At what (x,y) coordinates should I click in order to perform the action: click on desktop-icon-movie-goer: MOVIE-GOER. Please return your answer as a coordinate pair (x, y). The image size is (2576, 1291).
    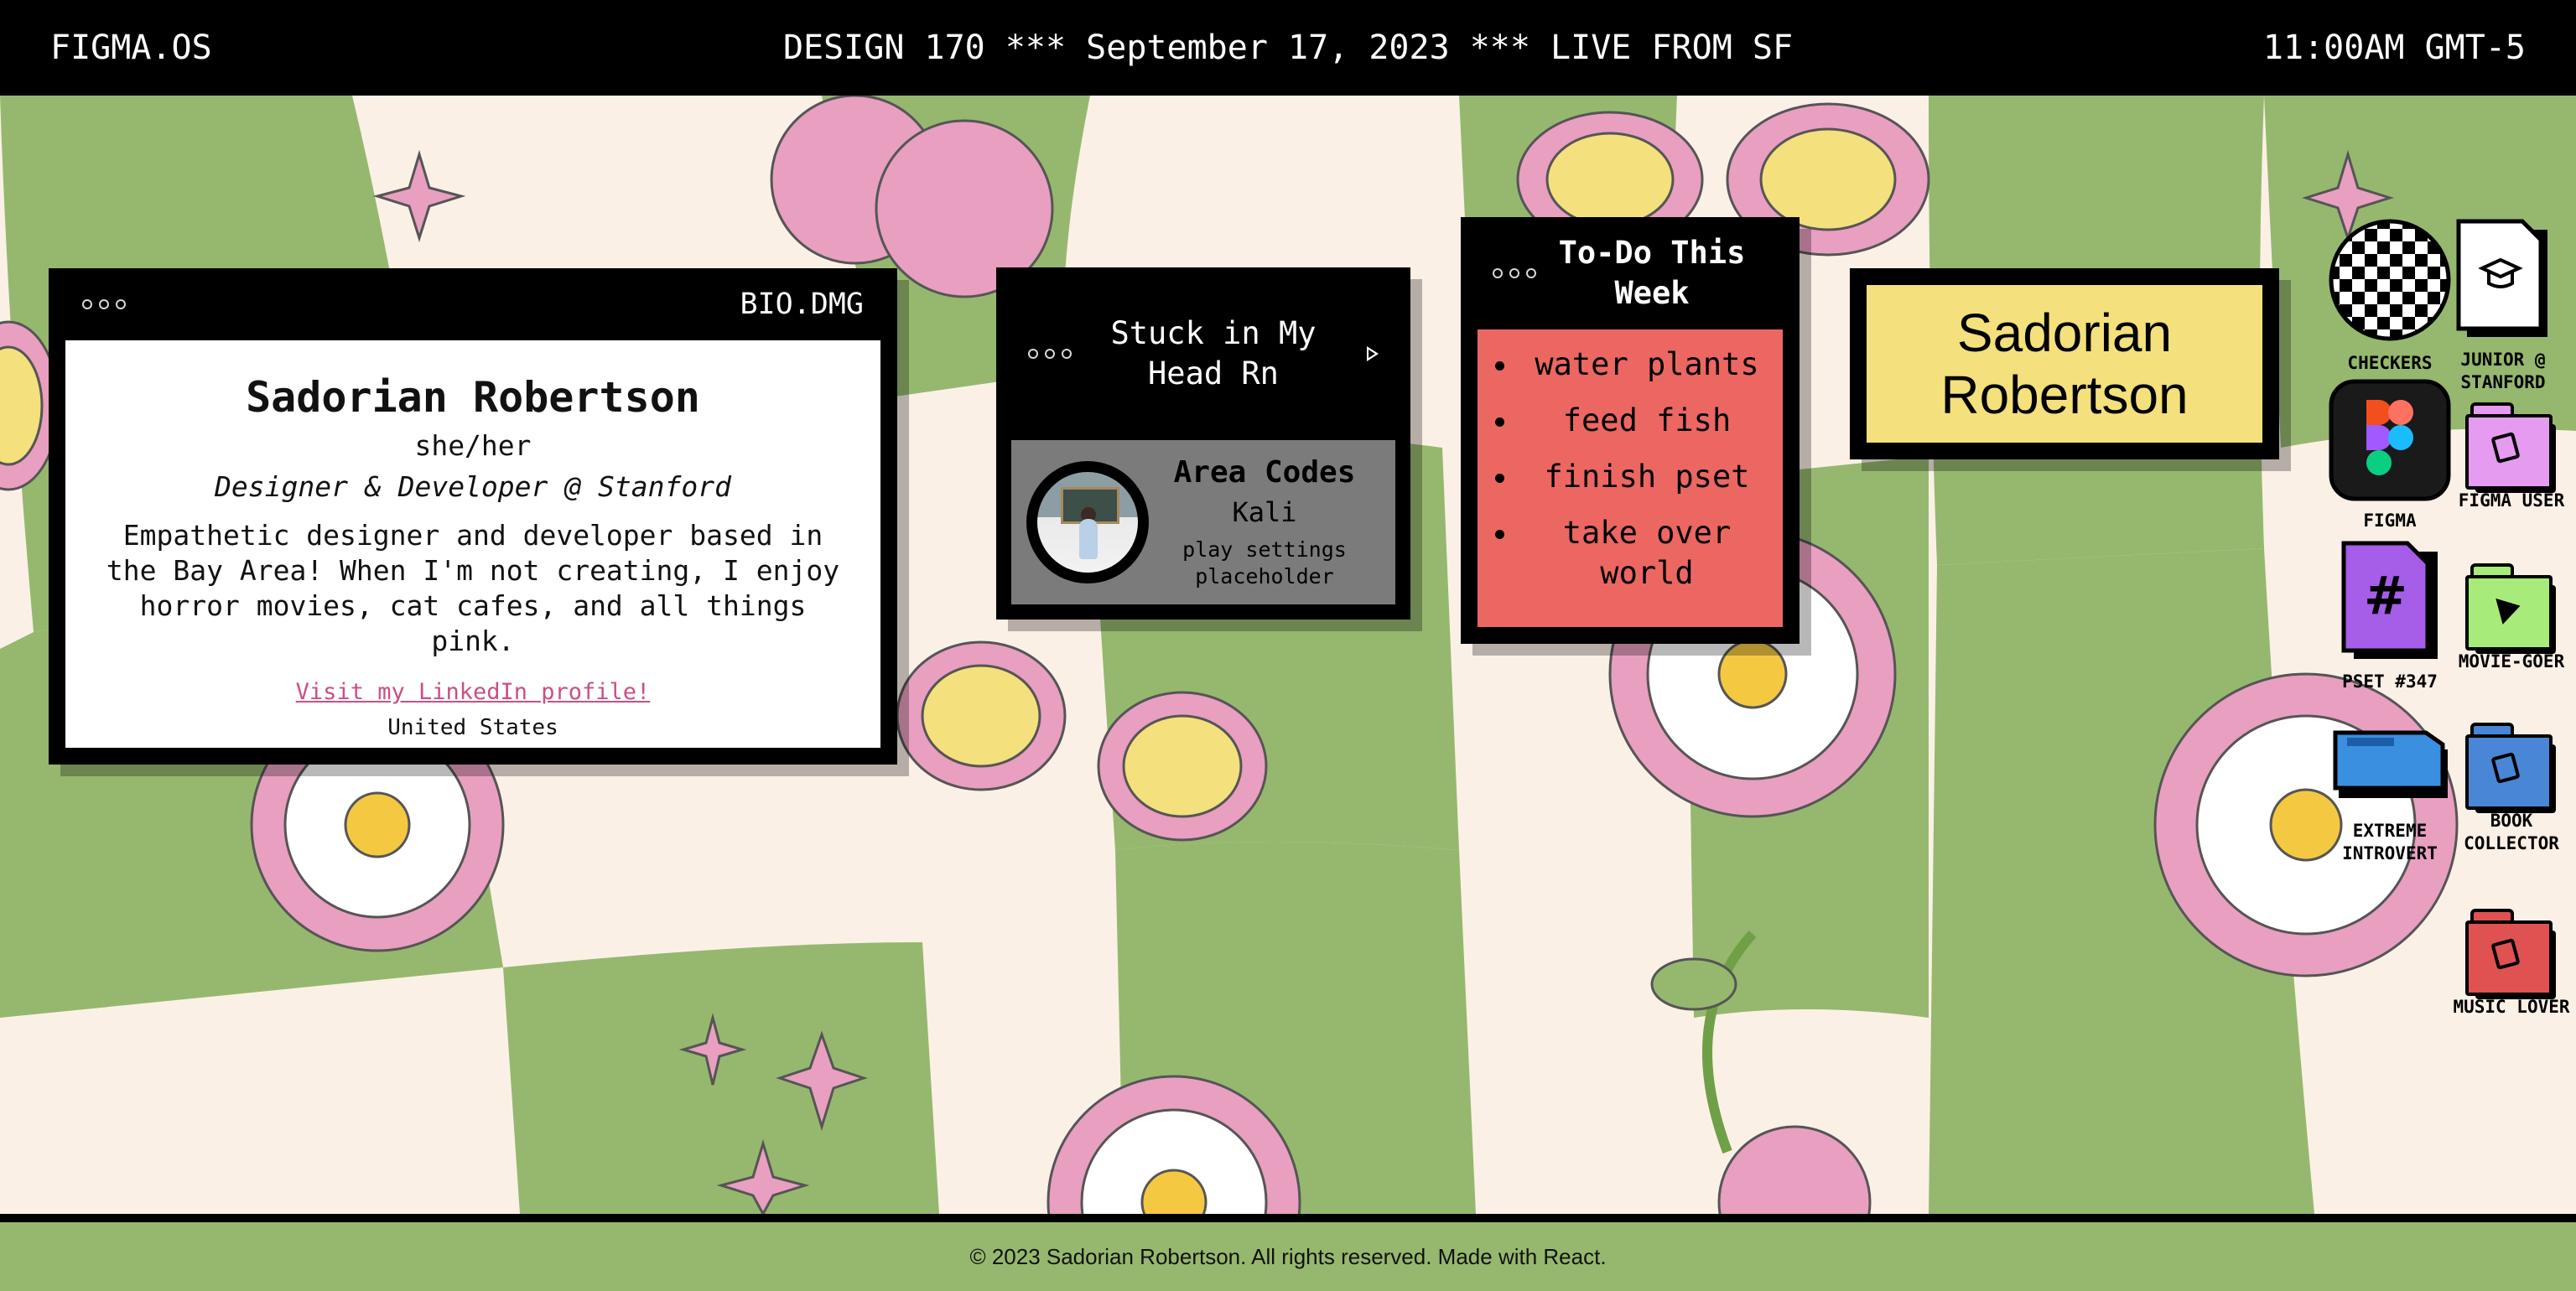
    Looking at the image, I should click on (2511, 618).